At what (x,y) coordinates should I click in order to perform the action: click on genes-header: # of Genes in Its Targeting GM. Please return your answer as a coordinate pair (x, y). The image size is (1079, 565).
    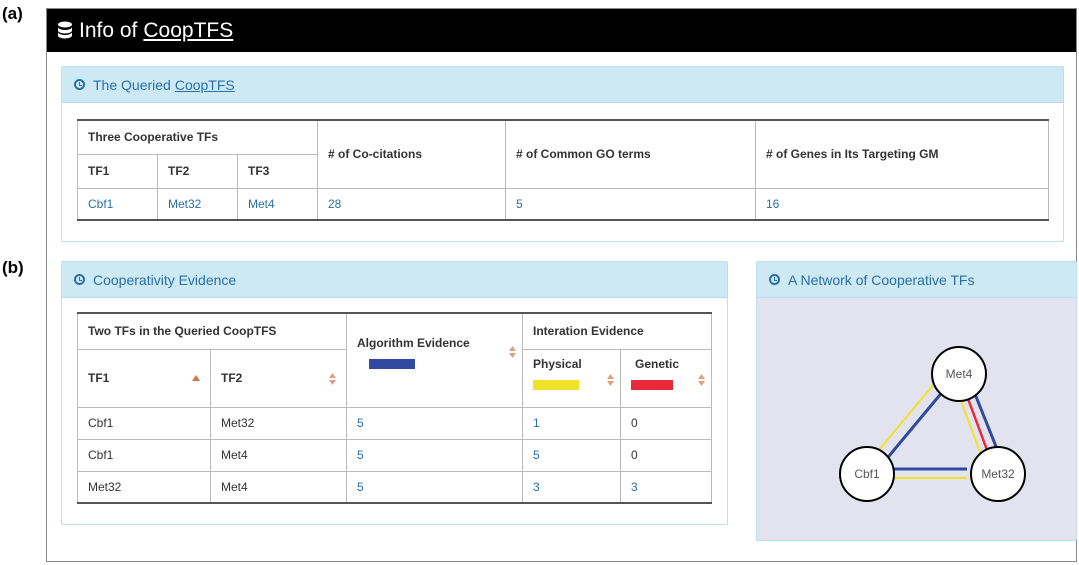
    Looking at the image, I should click on (902, 154).